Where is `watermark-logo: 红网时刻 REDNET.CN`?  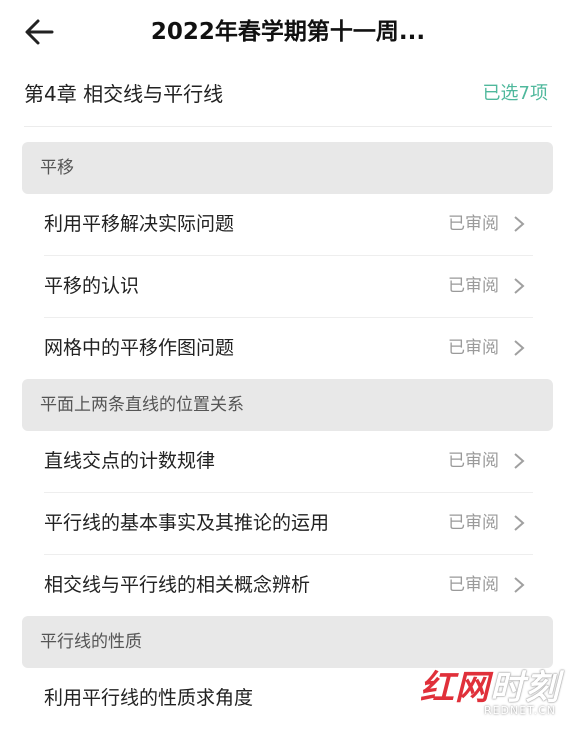
watermark-logo: 红网时刻 REDNET.CN is located at coordinates (485, 691).